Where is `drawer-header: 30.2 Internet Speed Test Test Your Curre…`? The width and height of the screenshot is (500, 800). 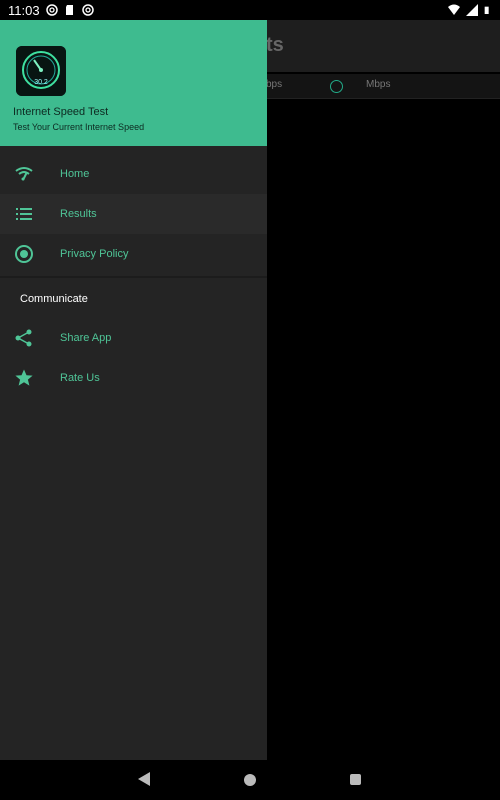
drawer-header: 30.2 Internet Speed Test Test Your Curre… is located at coordinates (133, 83).